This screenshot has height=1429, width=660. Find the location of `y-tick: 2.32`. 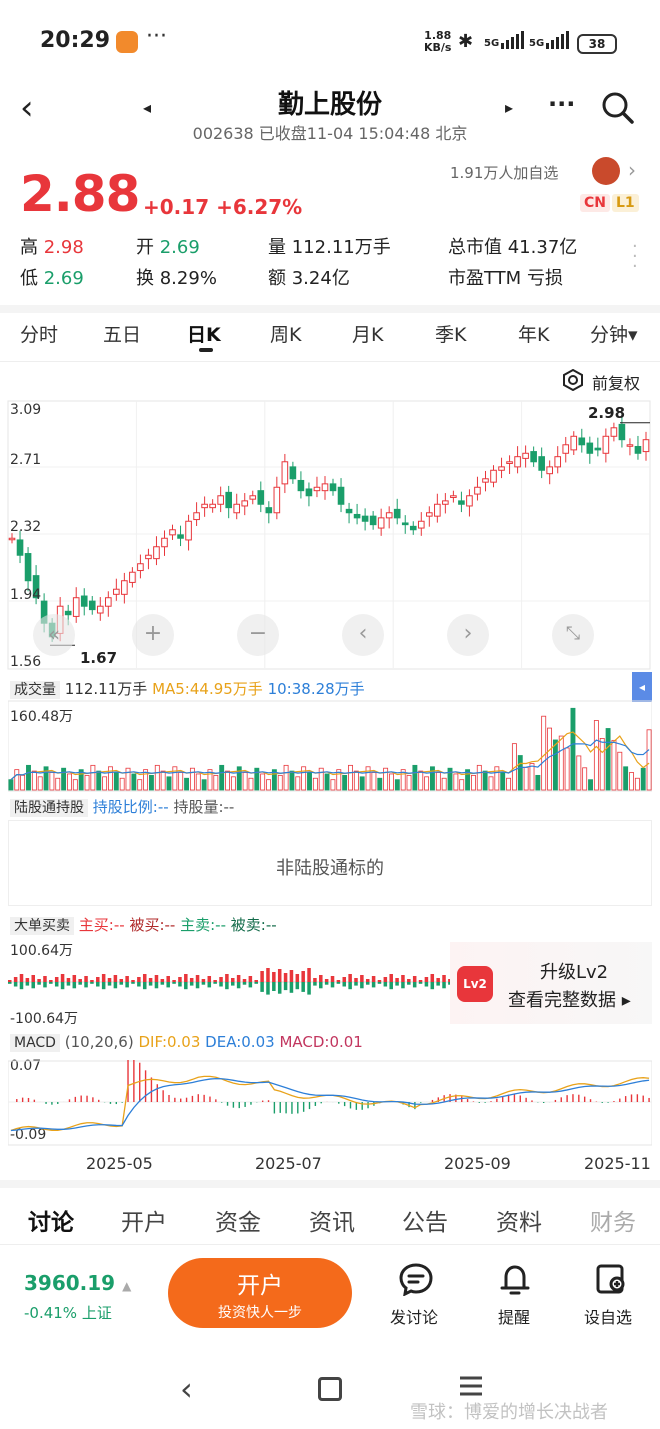

y-tick: 2.32 is located at coordinates (26, 527).